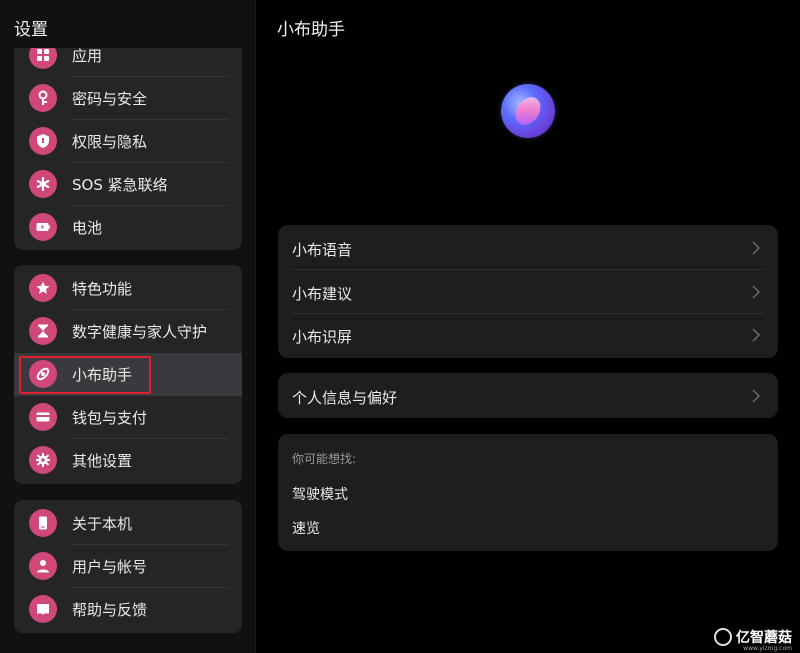  What do you see at coordinates (128, 227) in the screenshot?
I see `sidebar-item-battery: 电池` at bounding box center [128, 227].